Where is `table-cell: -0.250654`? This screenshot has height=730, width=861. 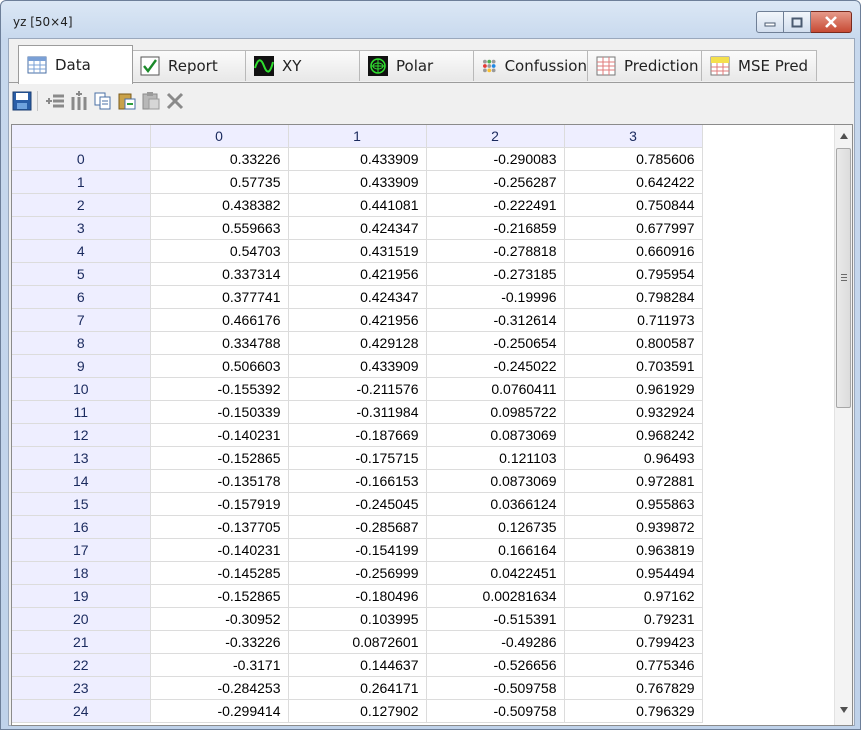
table-cell: -0.250654 is located at coordinates (495, 343).